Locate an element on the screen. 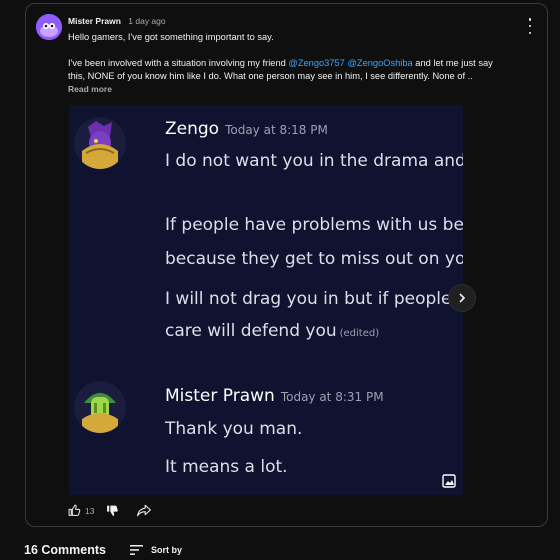 This screenshot has width=560, height=560. zengo-message-header: Zengo Today at 8:18 PM is located at coordinates (246, 129).